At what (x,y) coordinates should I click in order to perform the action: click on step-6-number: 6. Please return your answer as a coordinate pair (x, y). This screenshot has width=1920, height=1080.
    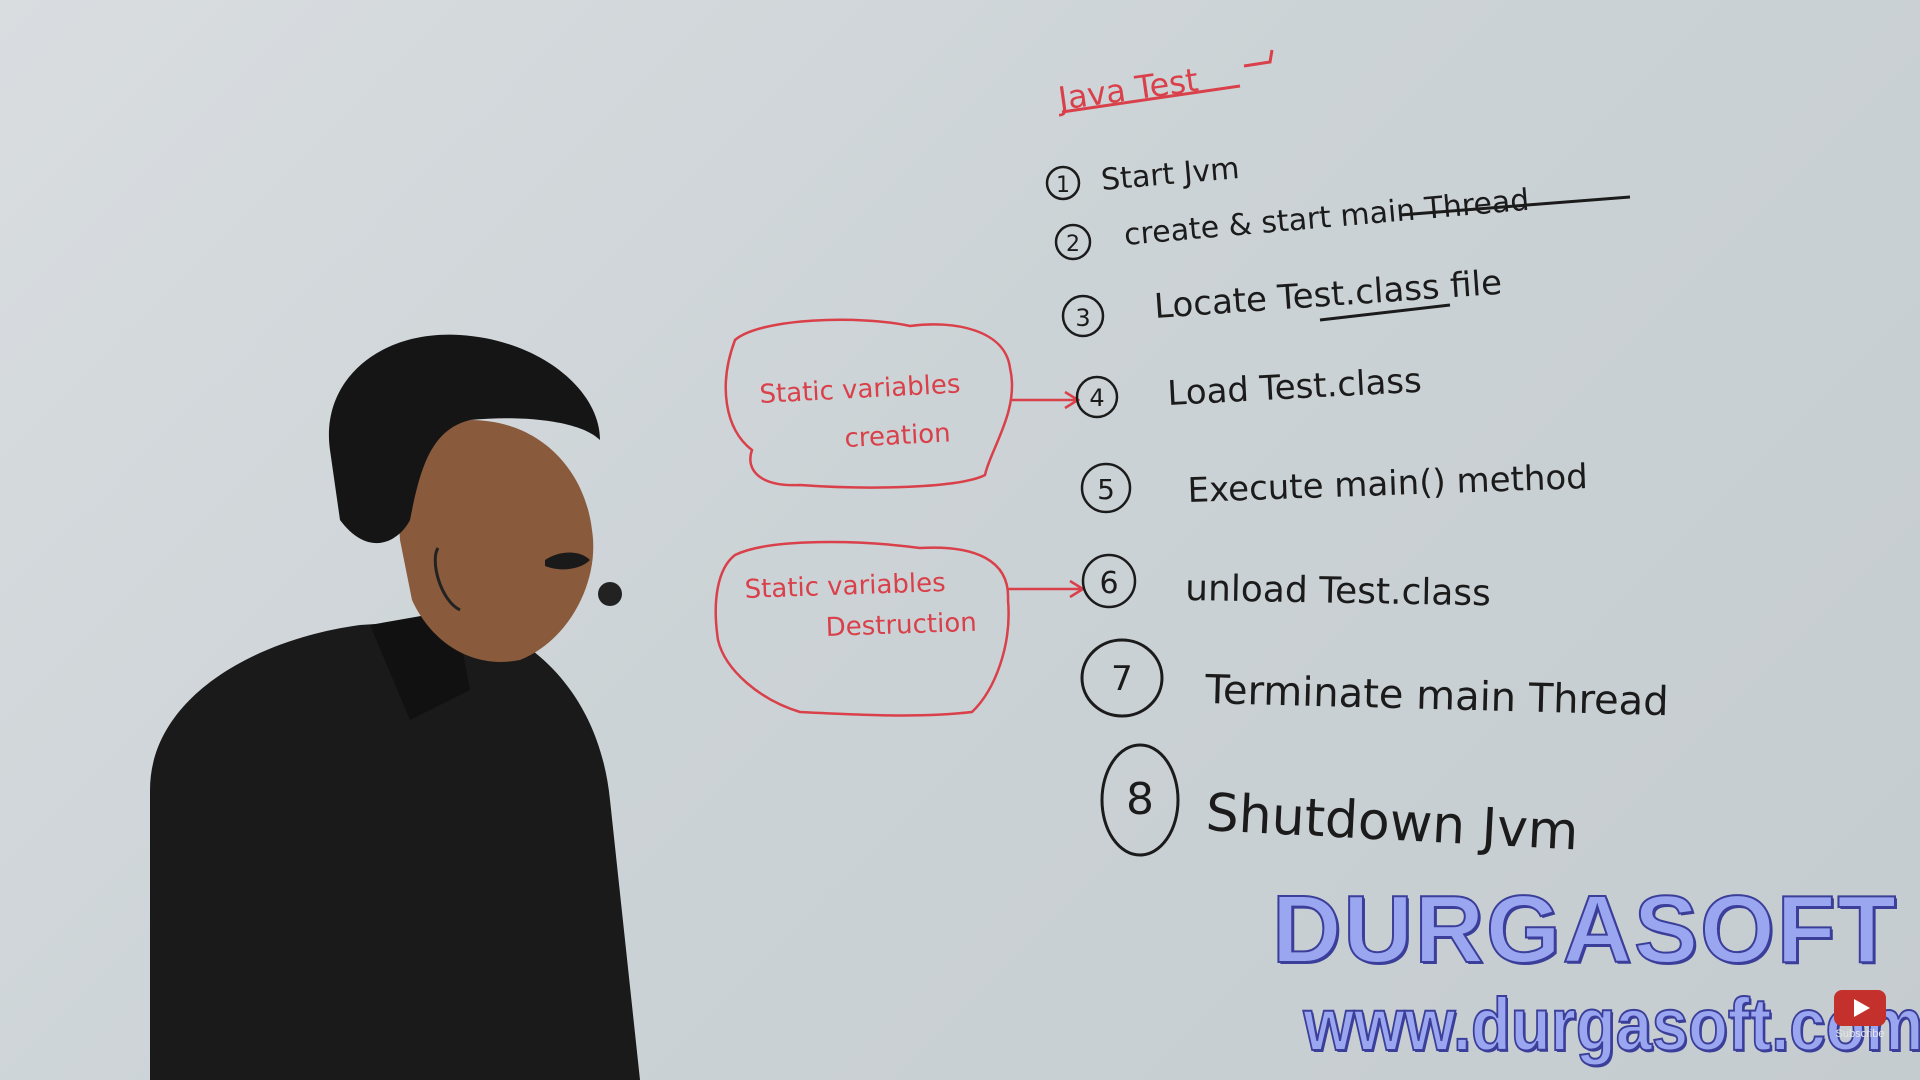
    Looking at the image, I should click on (1108, 583).